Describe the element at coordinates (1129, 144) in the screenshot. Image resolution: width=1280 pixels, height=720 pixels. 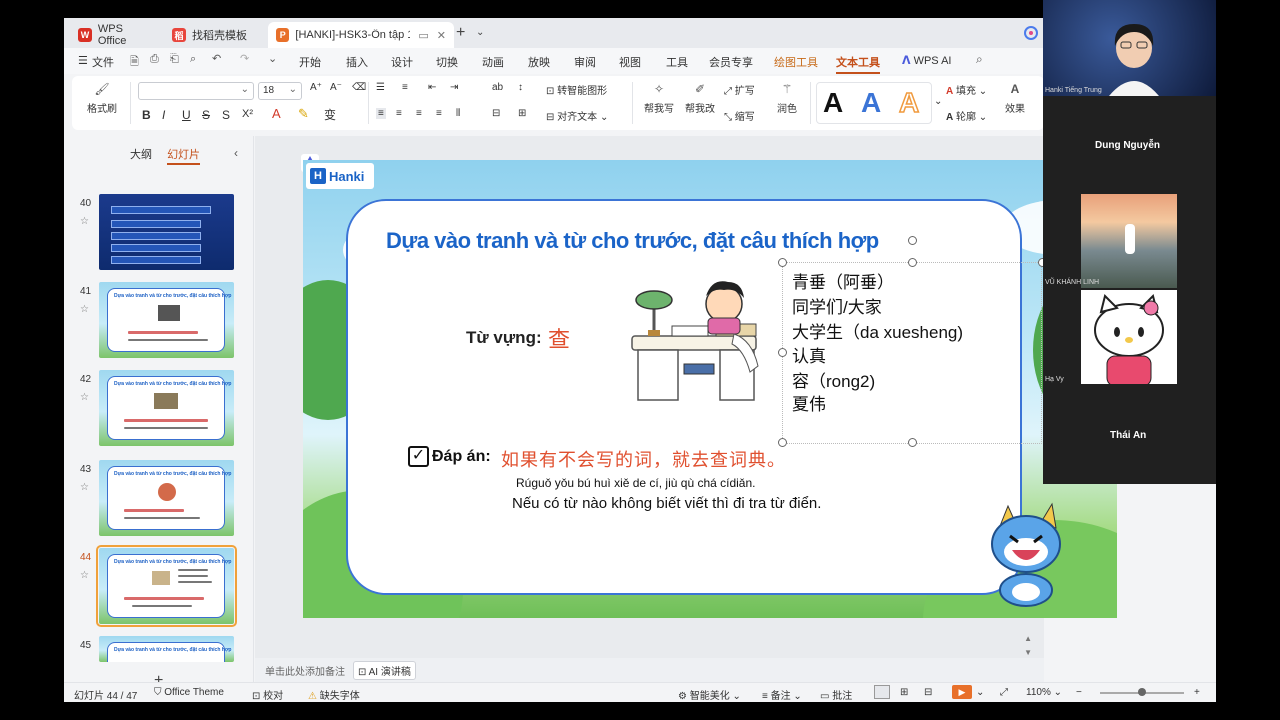
I see `participant-tile-dung: Dung Nguyễn` at that location.